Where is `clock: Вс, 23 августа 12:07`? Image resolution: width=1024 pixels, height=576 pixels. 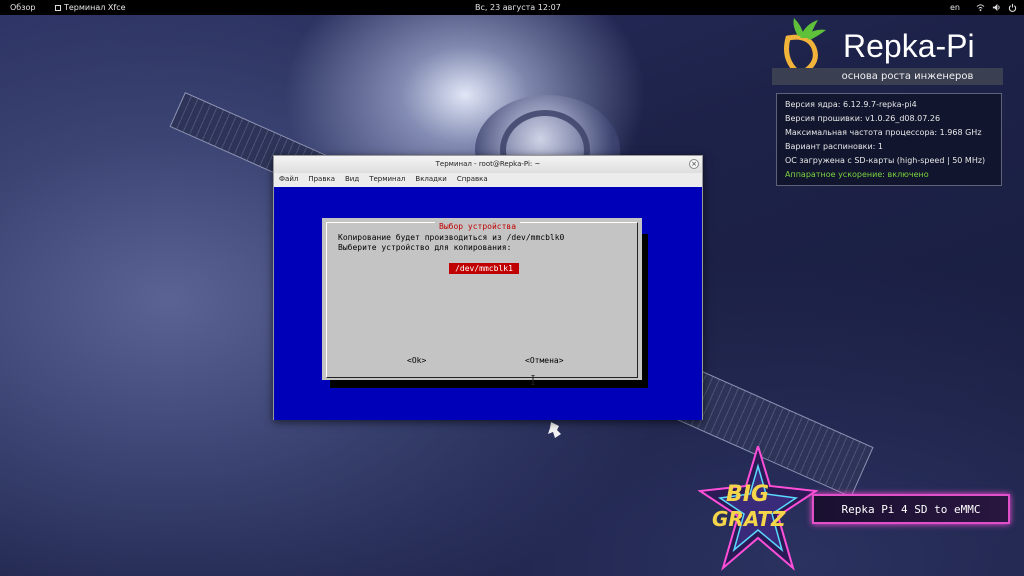
clock: Вс, 23 августа 12:07 is located at coordinates (518, 7).